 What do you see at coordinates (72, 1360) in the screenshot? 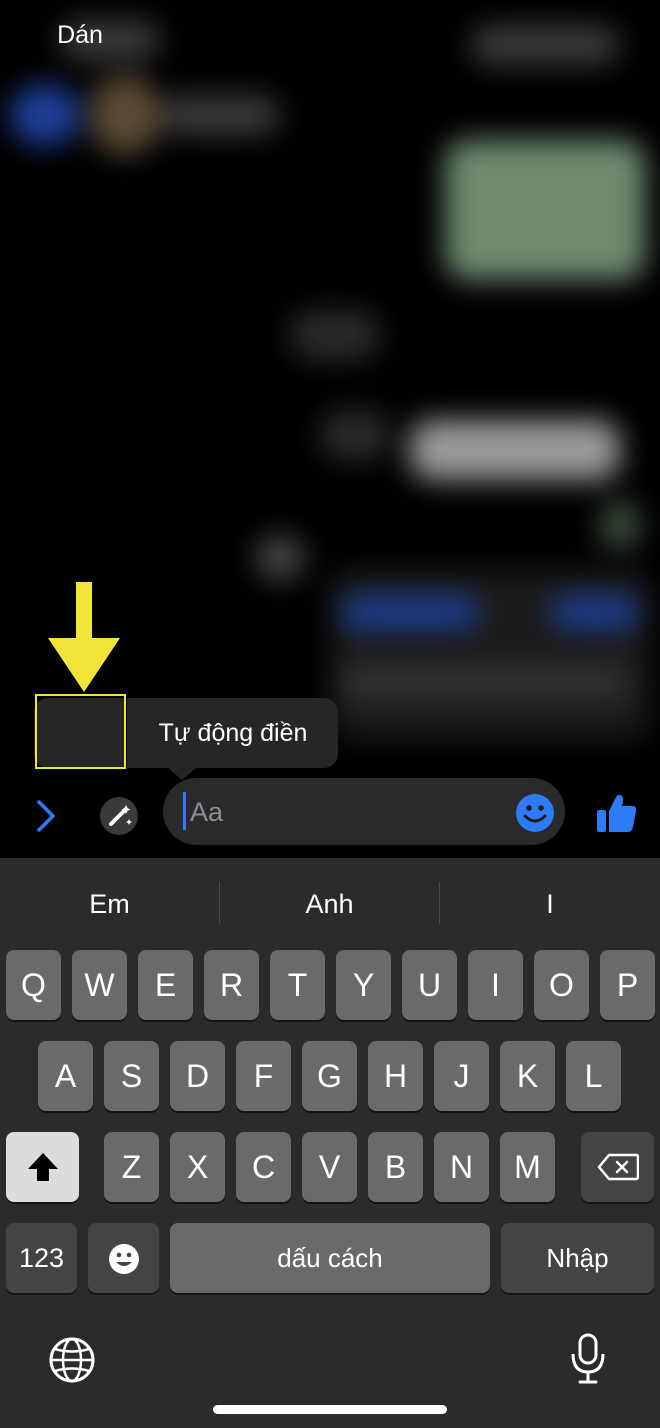
I see `globe-icon` at bounding box center [72, 1360].